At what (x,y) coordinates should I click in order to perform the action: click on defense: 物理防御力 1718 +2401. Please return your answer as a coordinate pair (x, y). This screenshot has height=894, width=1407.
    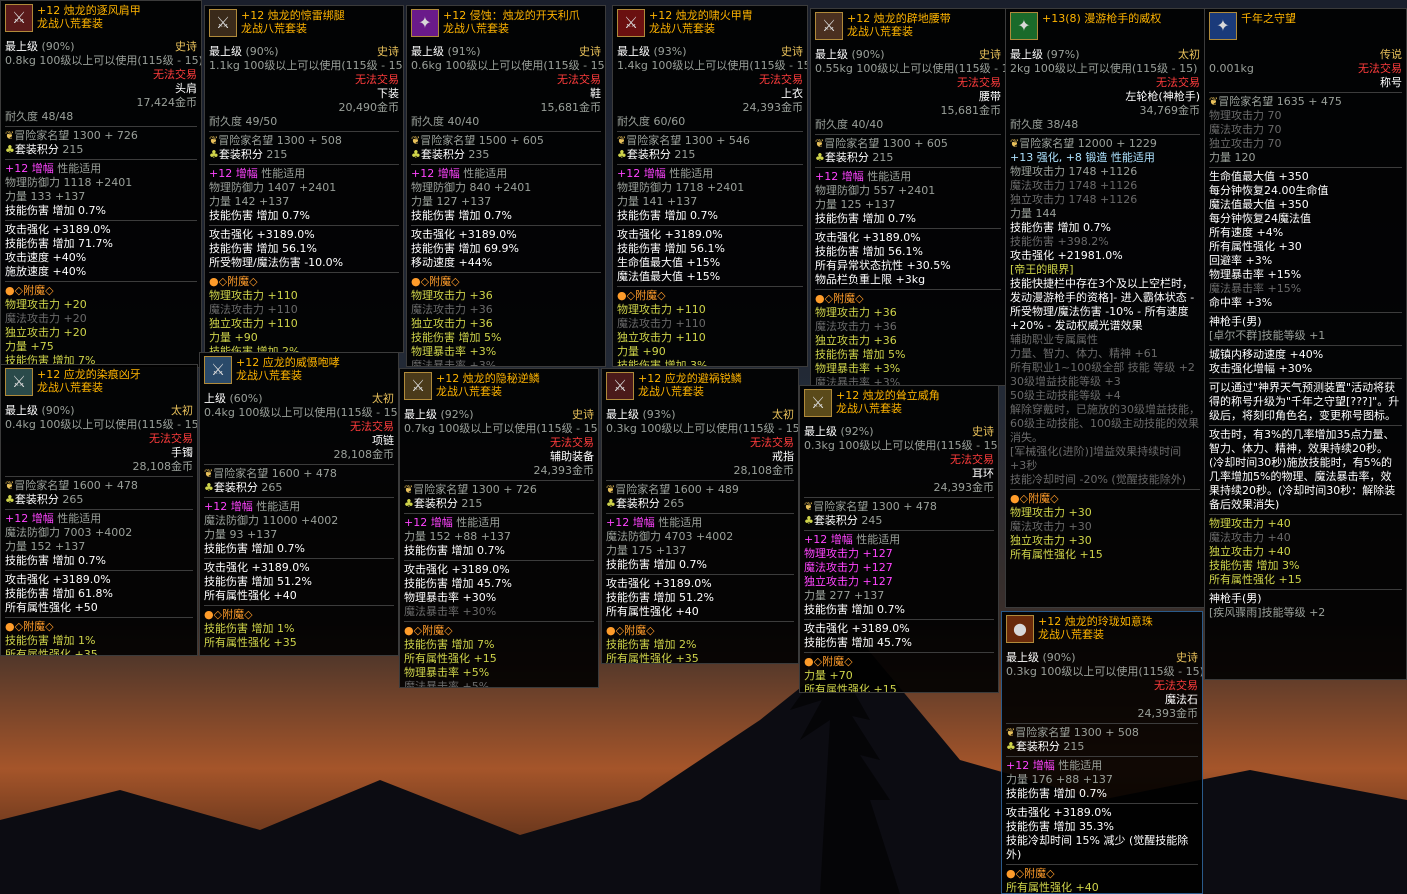
    Looking at the image, I should click on (681, 187).